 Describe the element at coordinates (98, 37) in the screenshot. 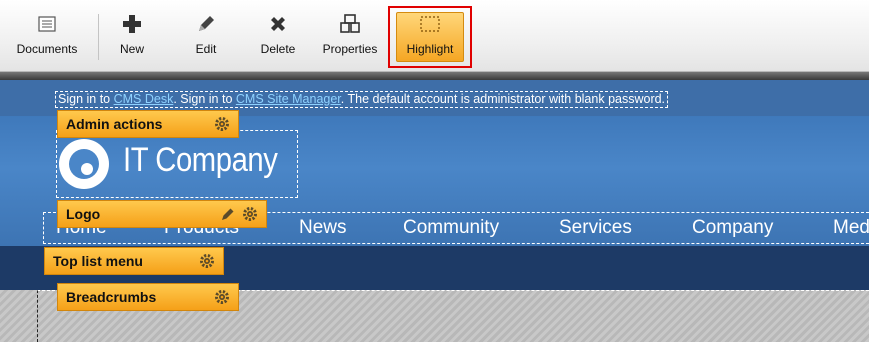

I see `toolbar-separator` at that location.